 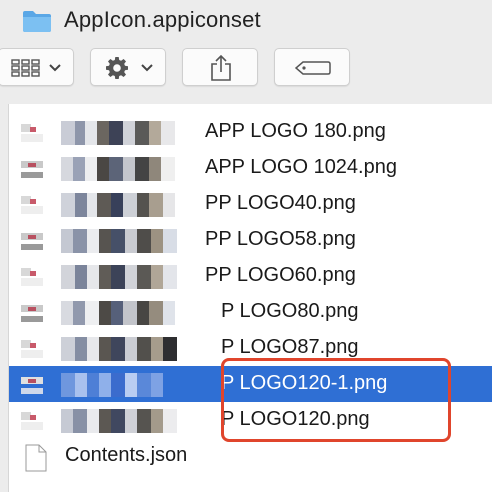 I want to click on window-titlebar: AppIcon.appiconset, so click(x=246, y=22).